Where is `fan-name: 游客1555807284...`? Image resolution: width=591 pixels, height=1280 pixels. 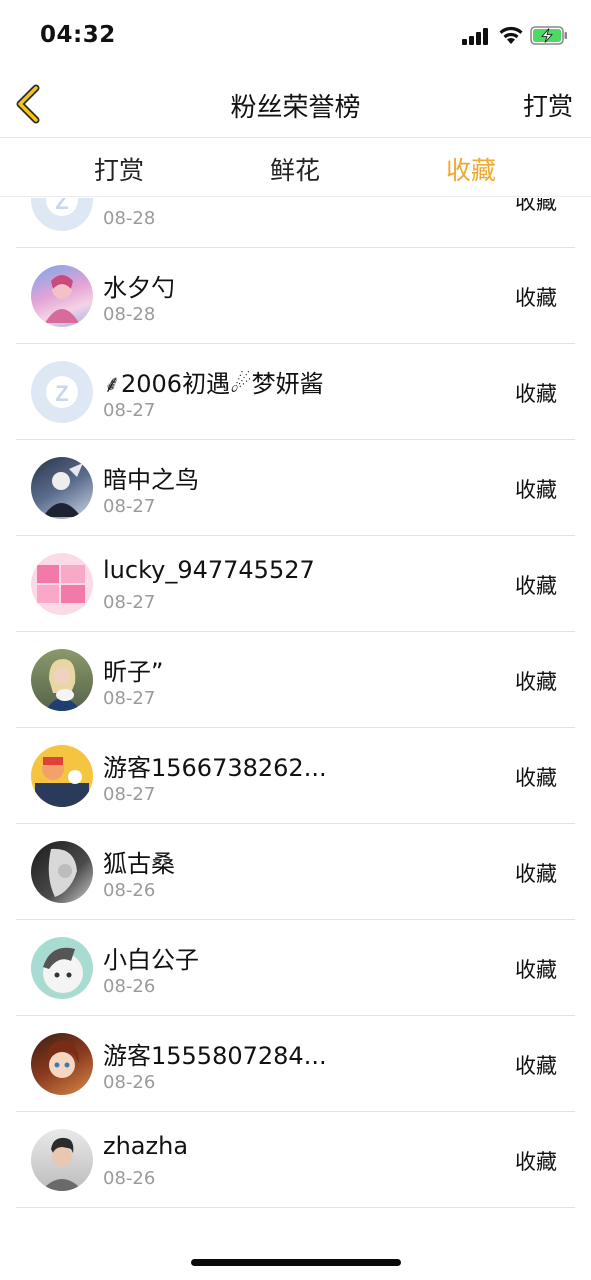 fan-name: 游客1555807284... is located at coordinates (215, 1056).